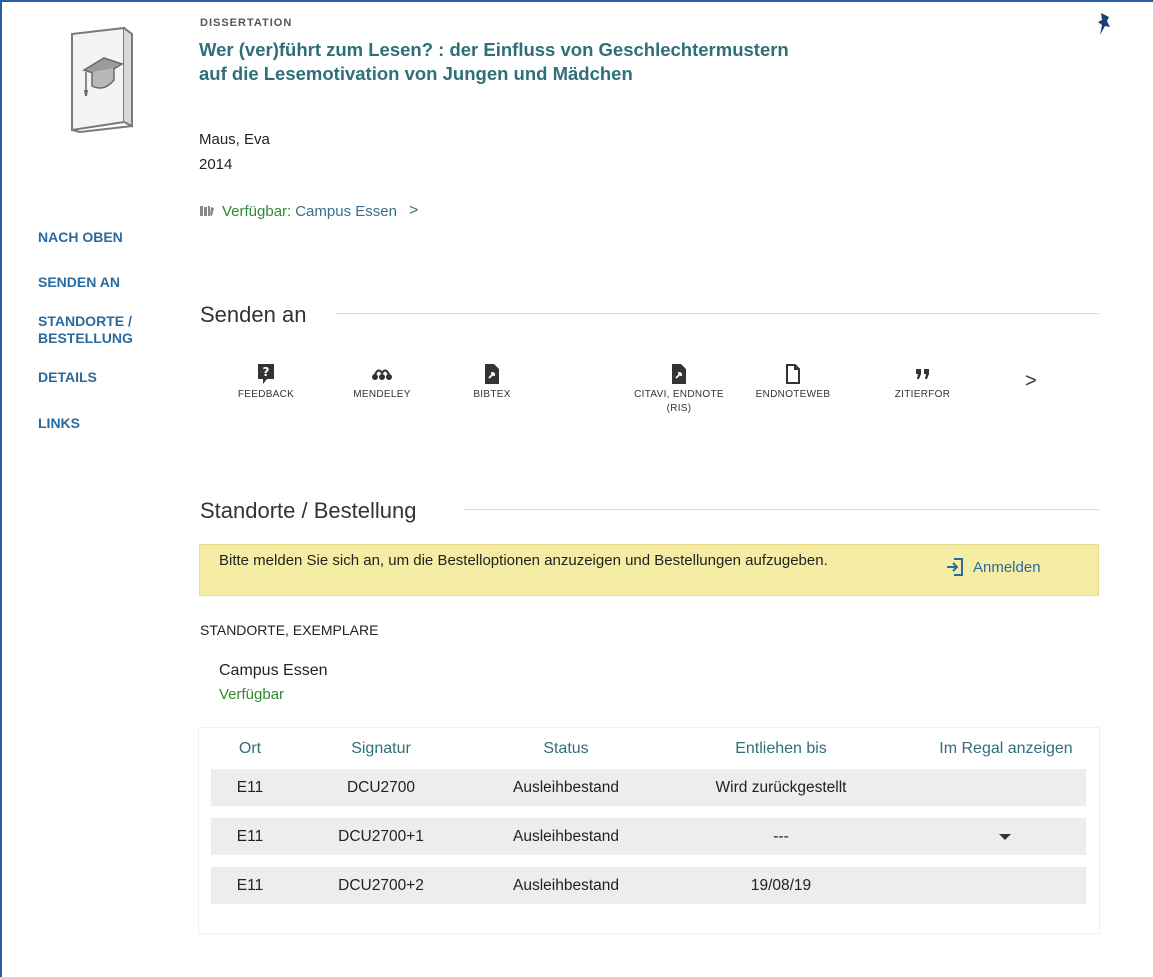 The image size is (1153, 977). What do you see at coordinates (289, 630) in the screenshot?
I see `holdings-subheading: STANDORTE, EXEMPLARE` at bounding box center [289, 630].